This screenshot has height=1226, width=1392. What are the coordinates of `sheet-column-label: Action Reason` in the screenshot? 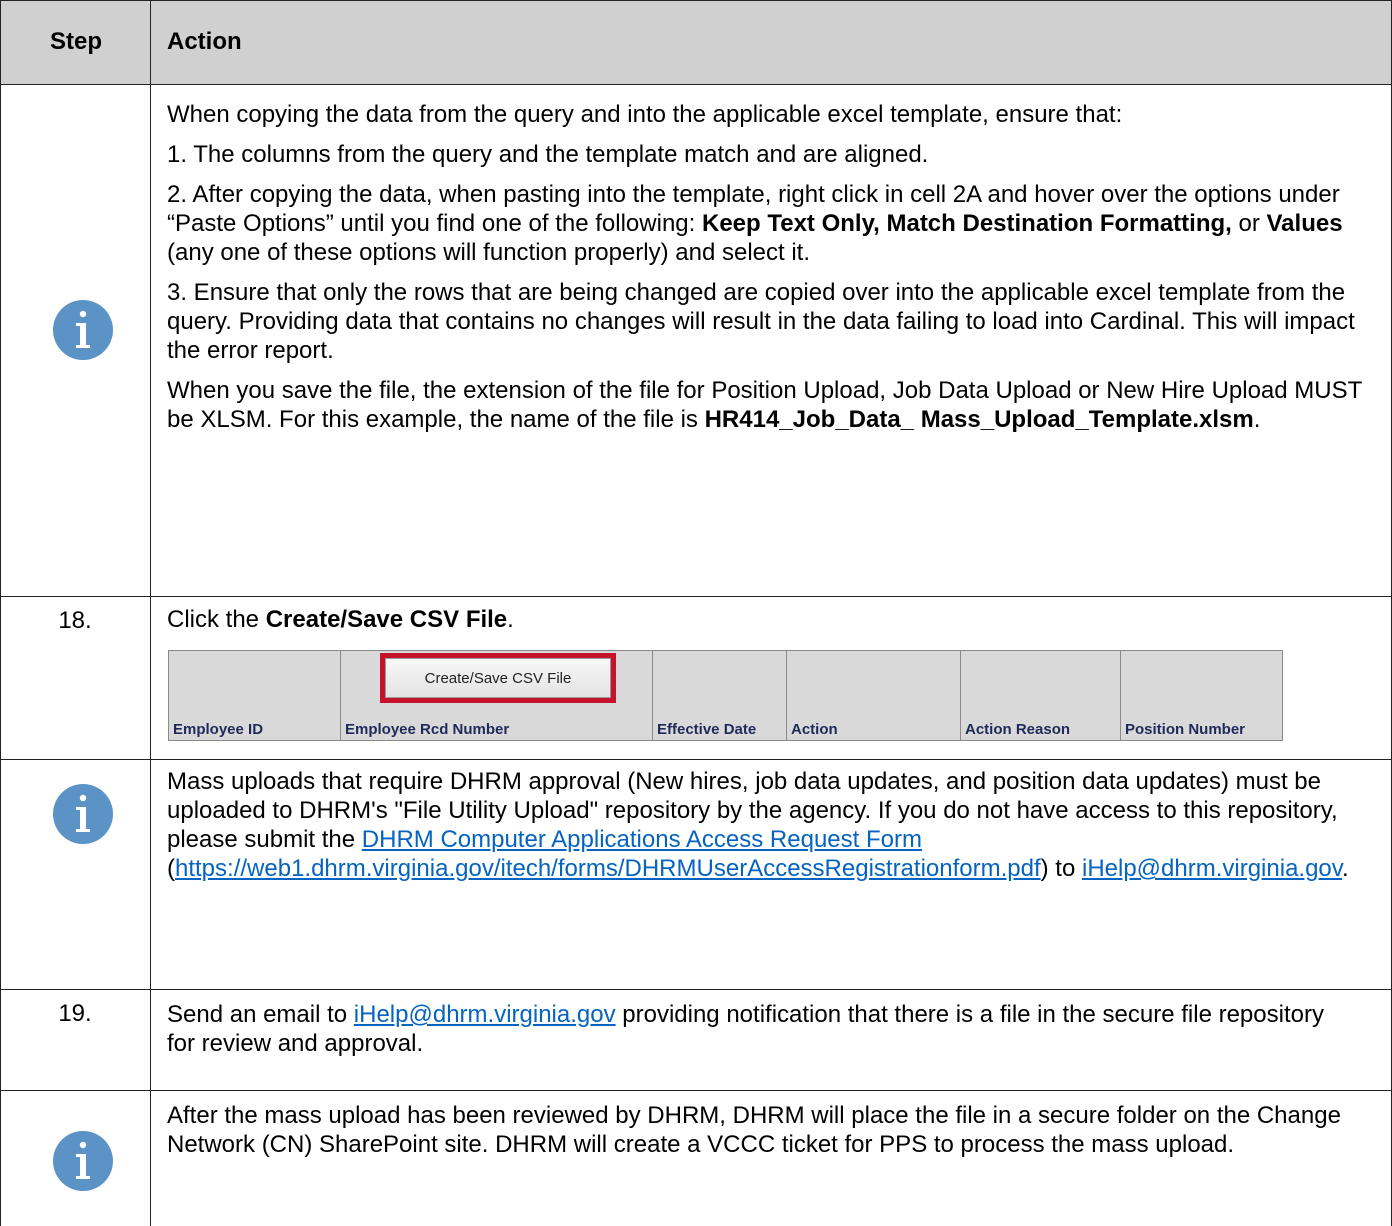 It's located at (1018, 729).